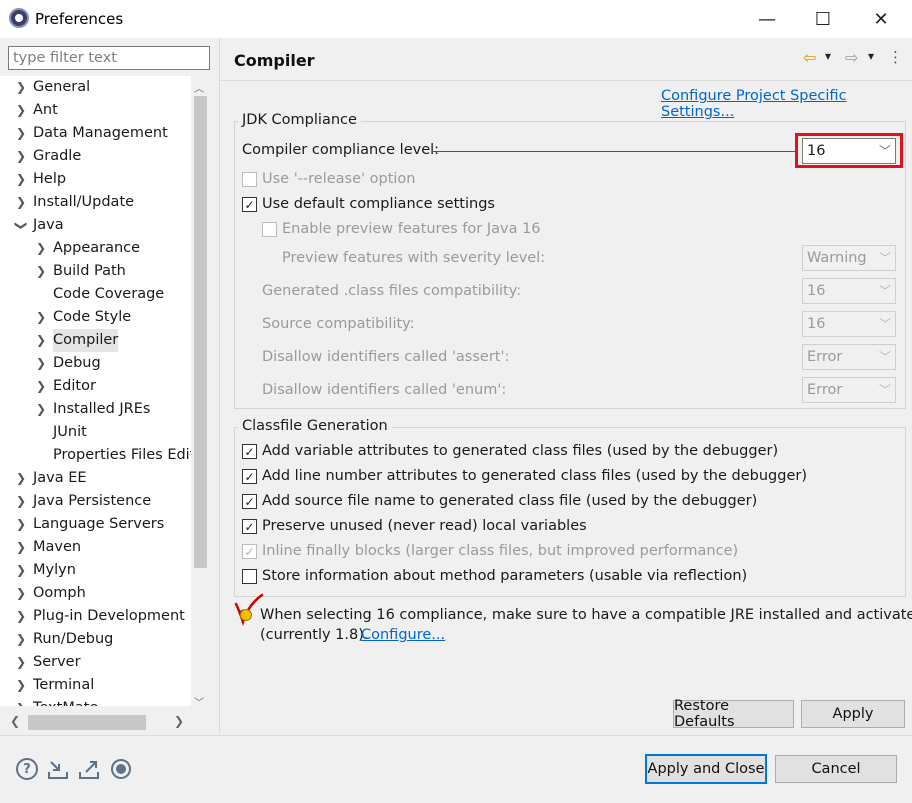 The image size is (912, 803). Describe the element at coordinates (95, 87) in the screenshot. I see `tree-item: ❯ General` at that location.